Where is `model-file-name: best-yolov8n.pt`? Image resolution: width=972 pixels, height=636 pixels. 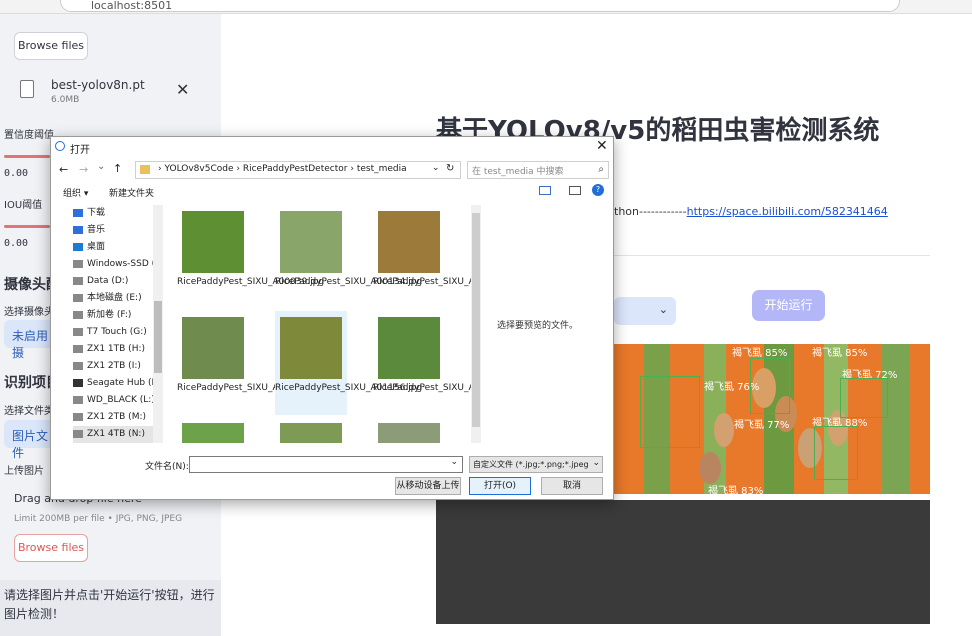 model-file-name: best-yolov8n.pt is located at coordinates (98, 85).